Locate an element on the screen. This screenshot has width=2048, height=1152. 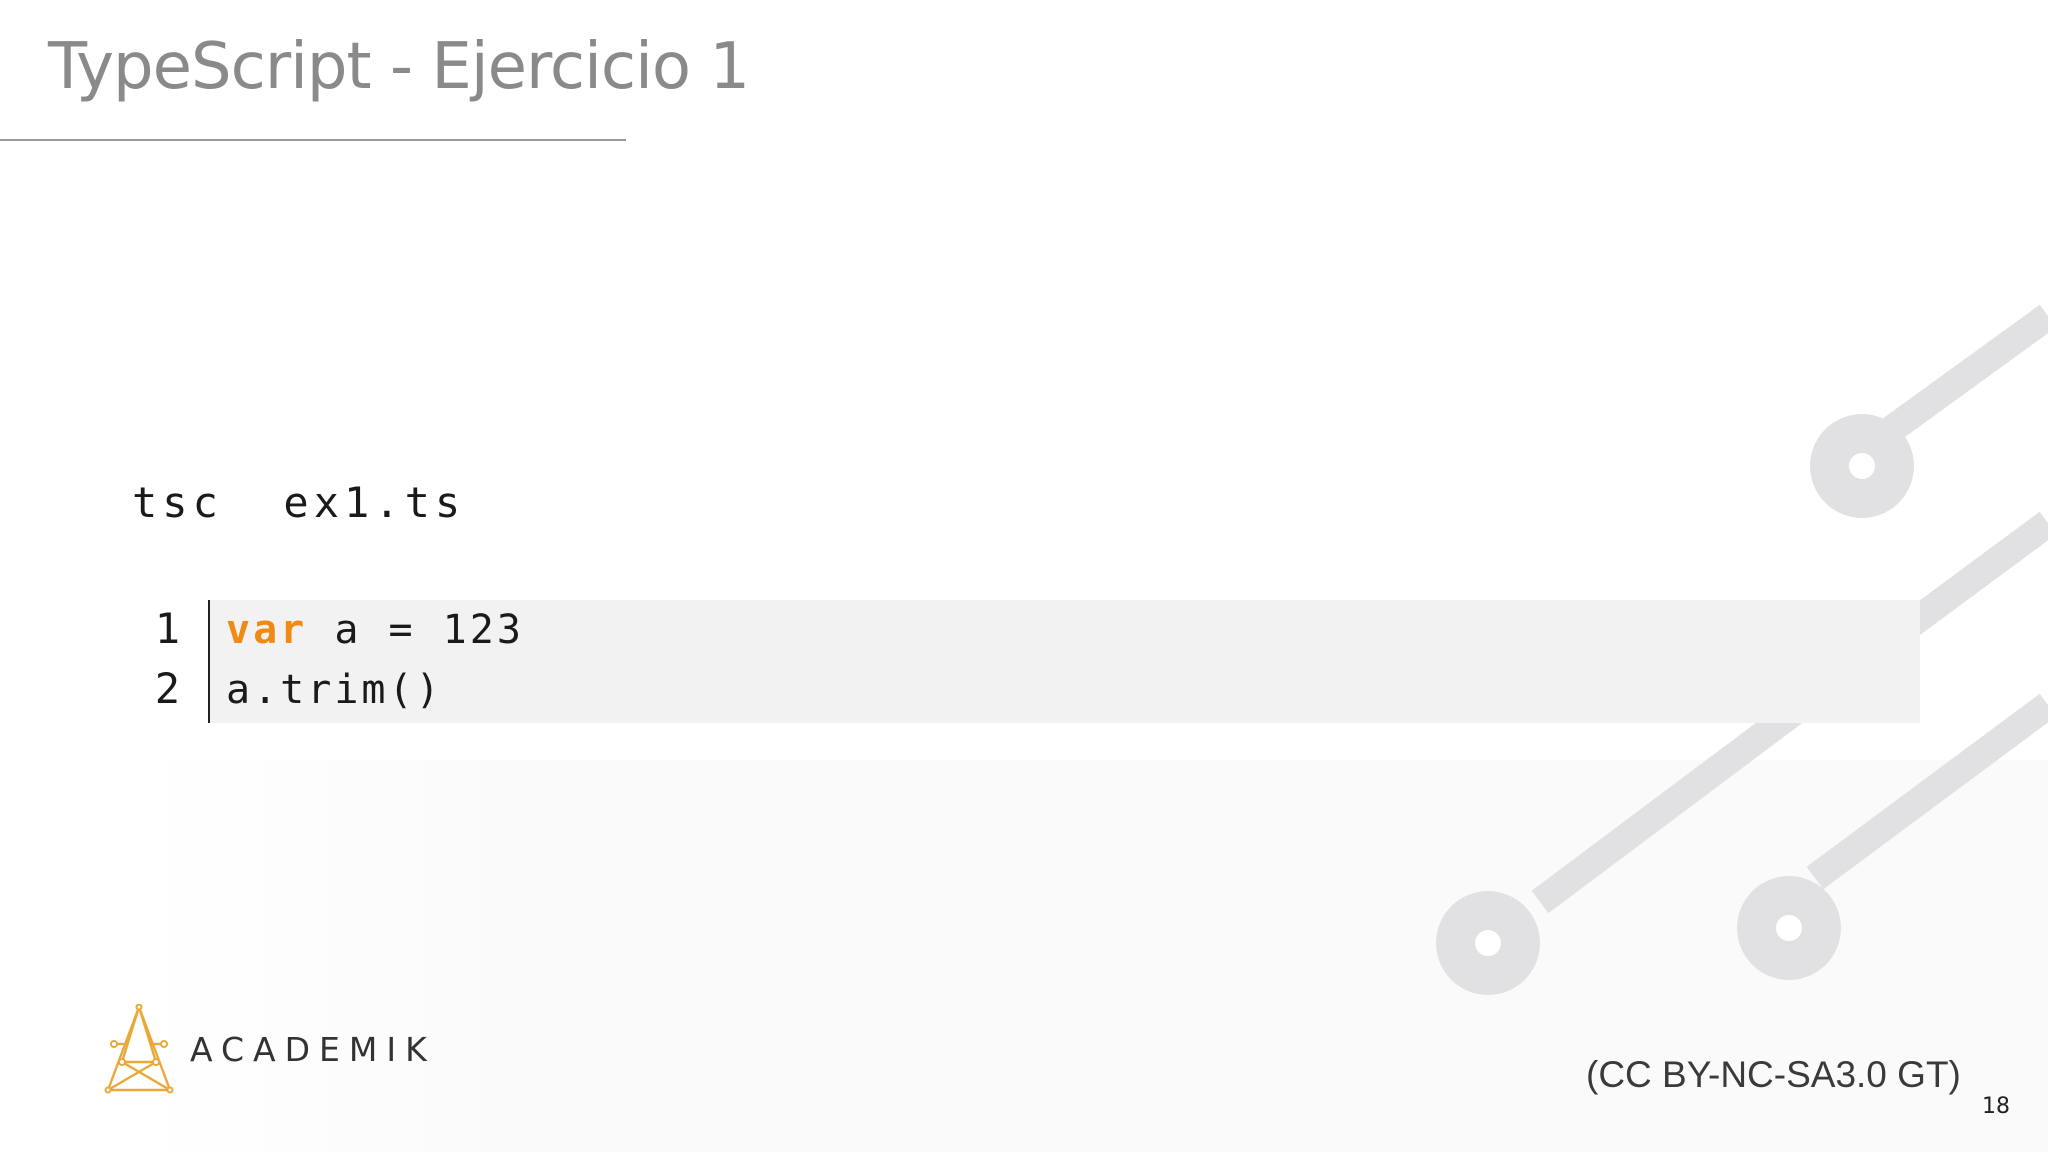
code-line: a.trim() is located at coordinates (334, 690).